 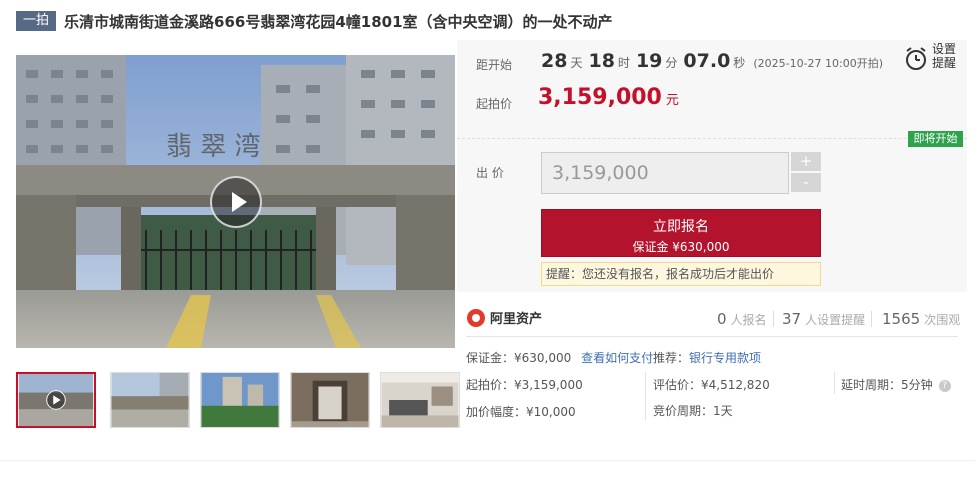 I want to click on thumbnail-garden-image, so click(x=240, y=400).